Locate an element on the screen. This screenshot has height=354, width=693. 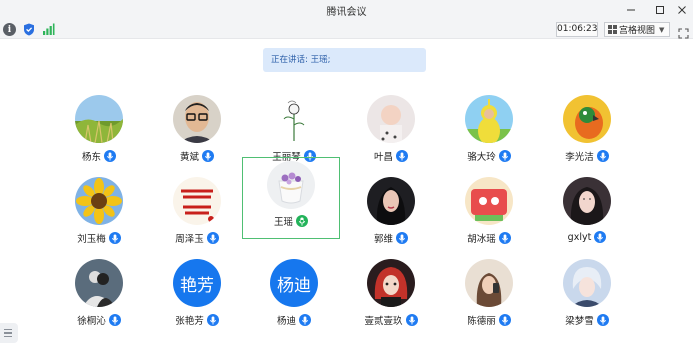
participant-tile: 艳芳 张艳芳 is located at coordinates (198, 300).